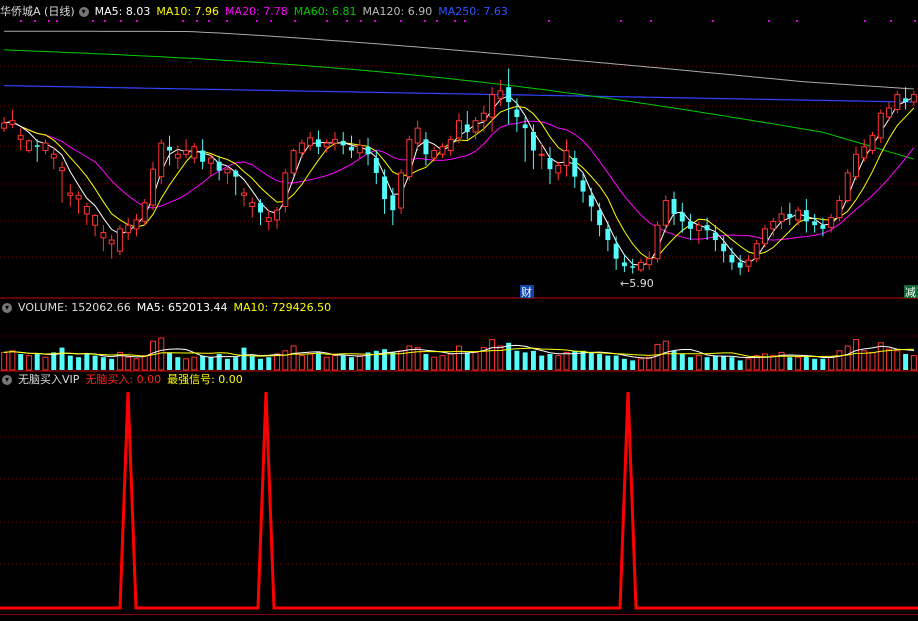  Describe the element at coordinates (459, 94) in the screenshot. I see `ma250-line` at that location.